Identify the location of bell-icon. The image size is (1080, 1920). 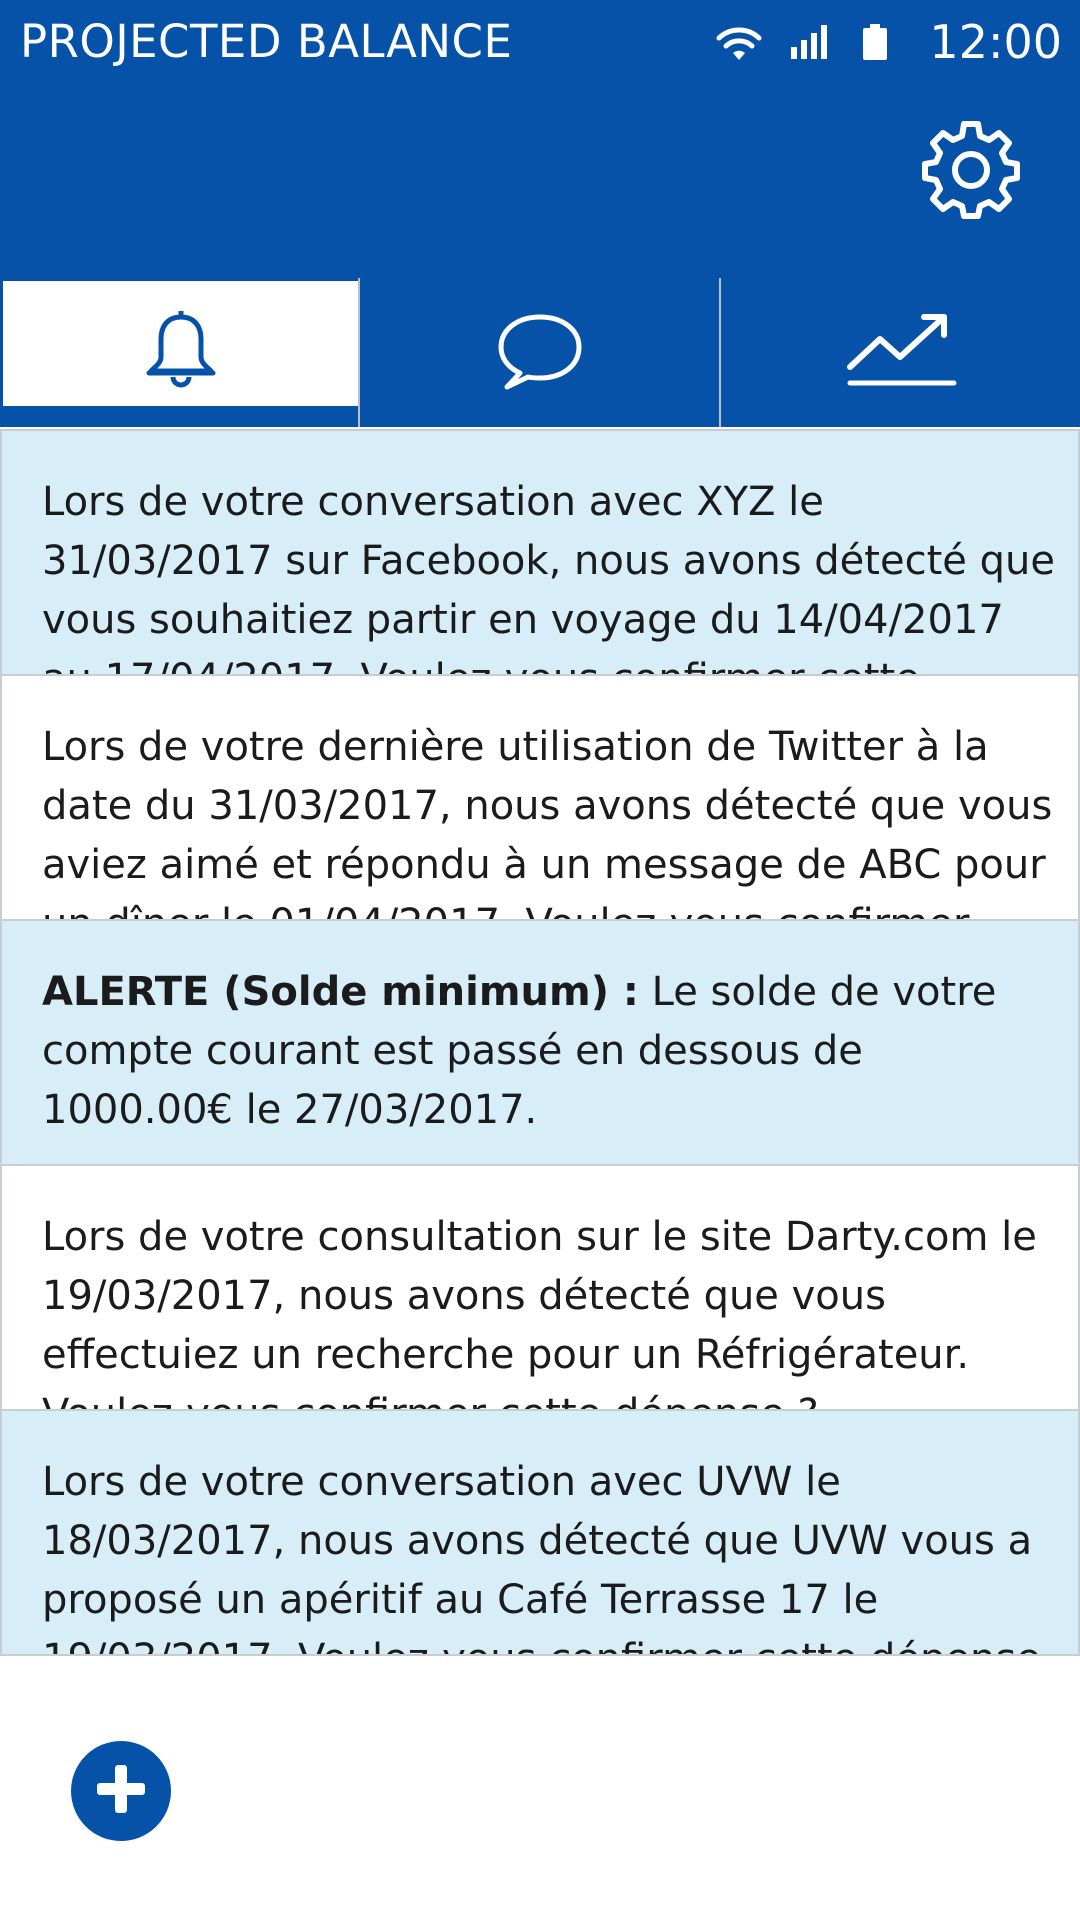
(181, 351).